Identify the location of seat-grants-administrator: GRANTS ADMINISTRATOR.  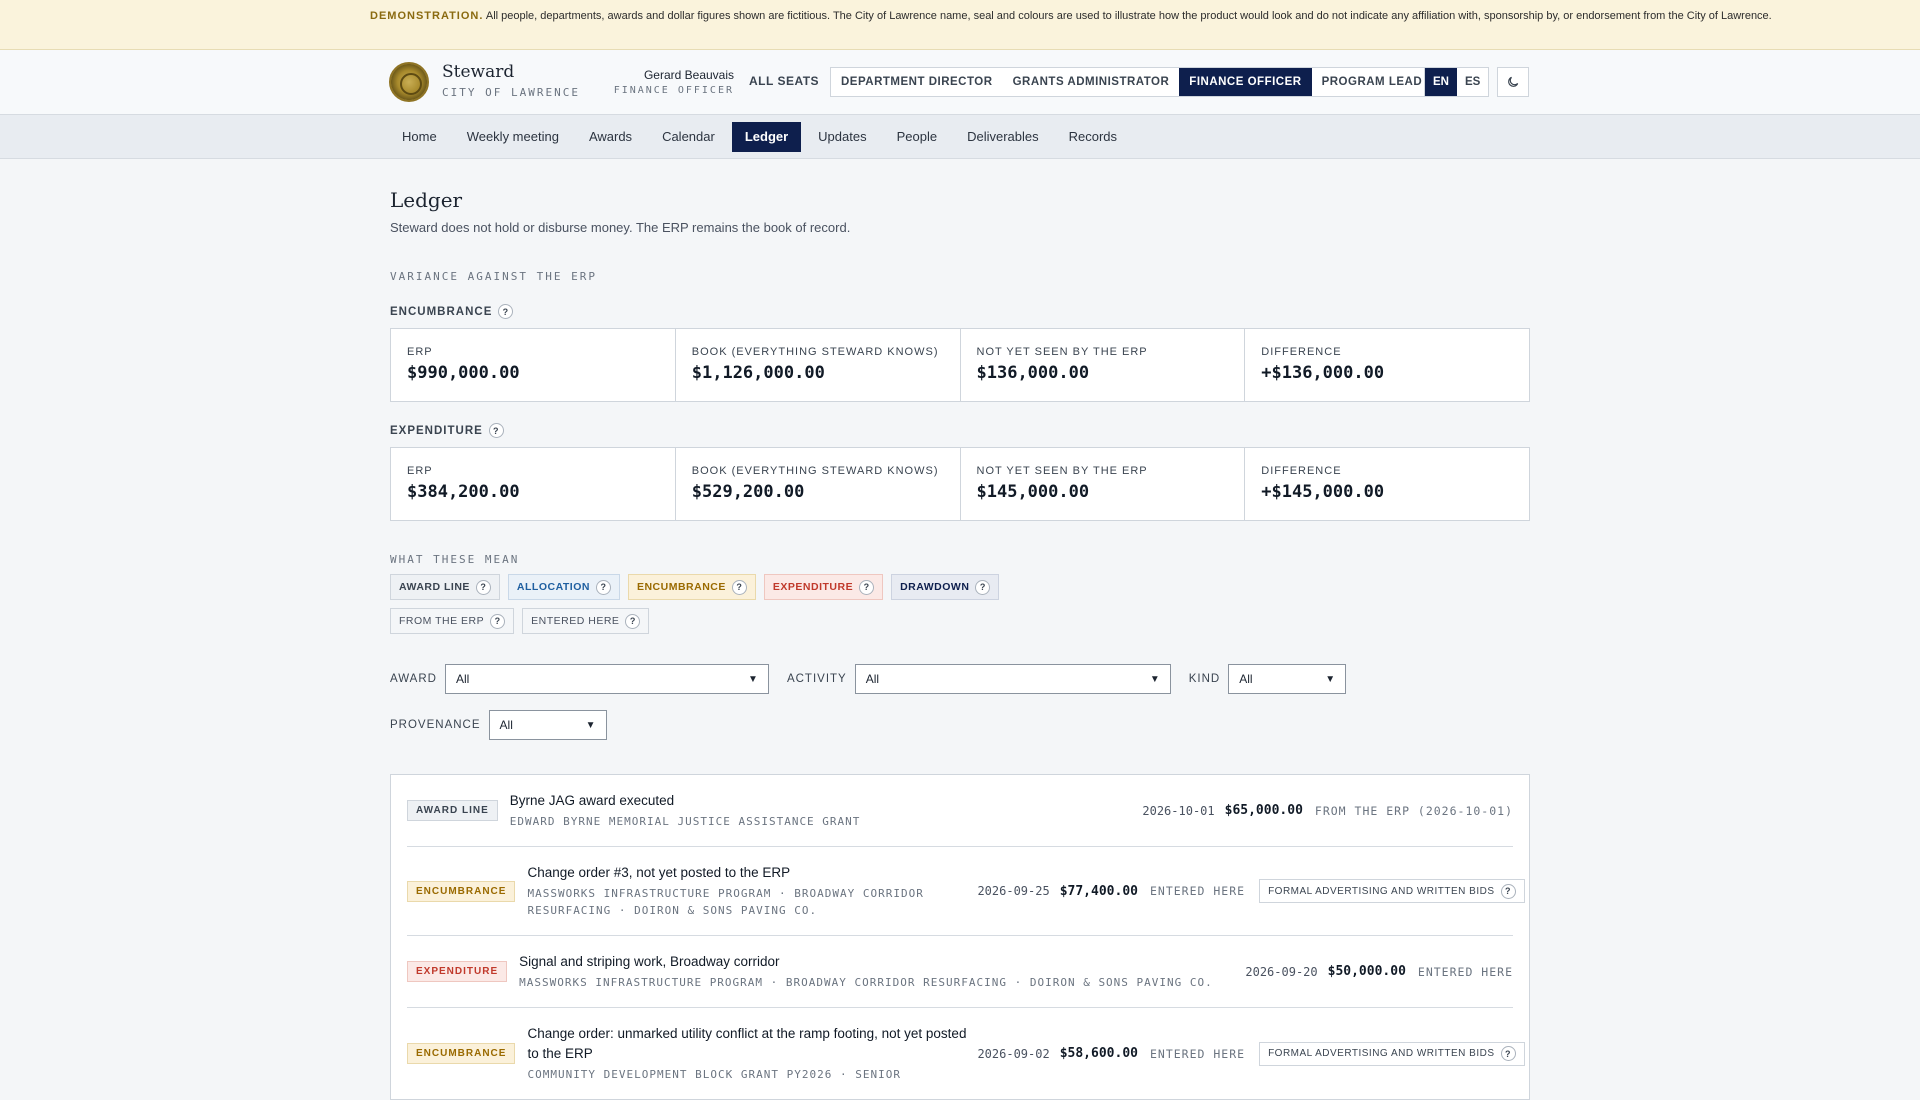
(1091, 82).